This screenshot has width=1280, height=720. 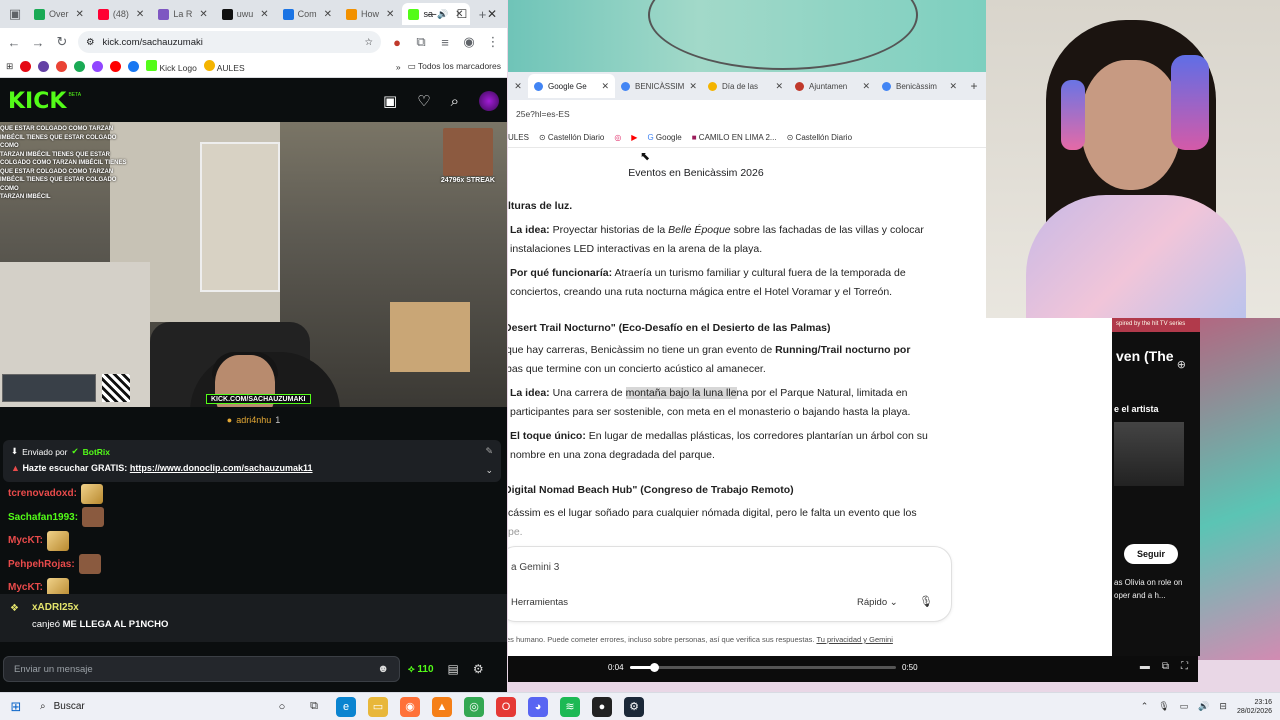 What do you see at coordinates (38, 42) in the screenshot?
I see `forward-icon: →` at bounding box center [38, 42].